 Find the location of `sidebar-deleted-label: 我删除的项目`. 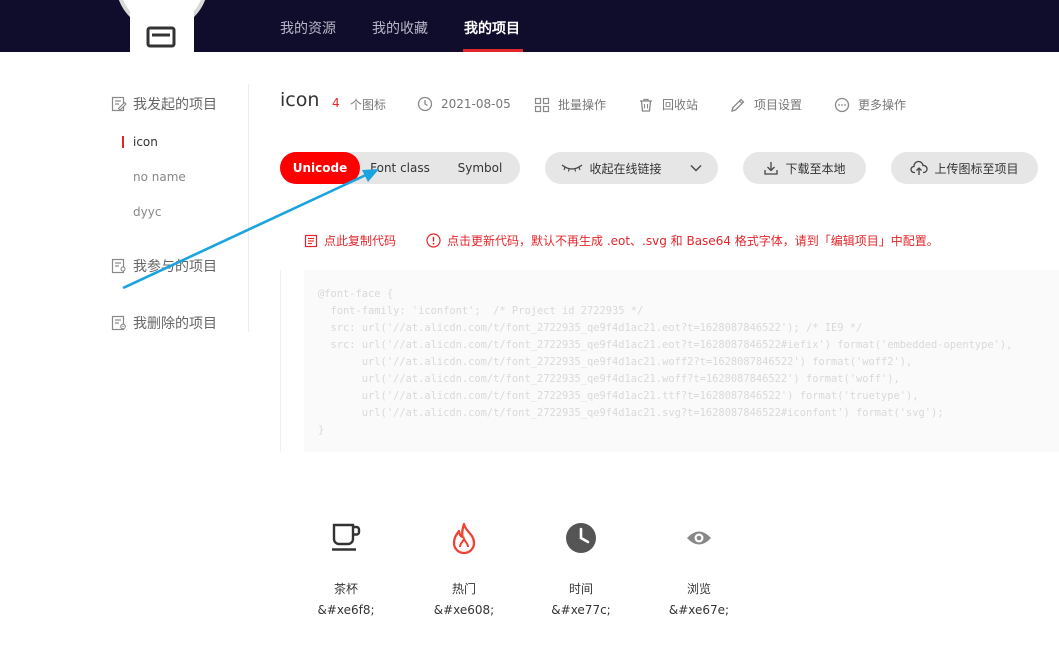

sidebar-deleted-label: 我删除的项目 is located at coordinates (175, 324).